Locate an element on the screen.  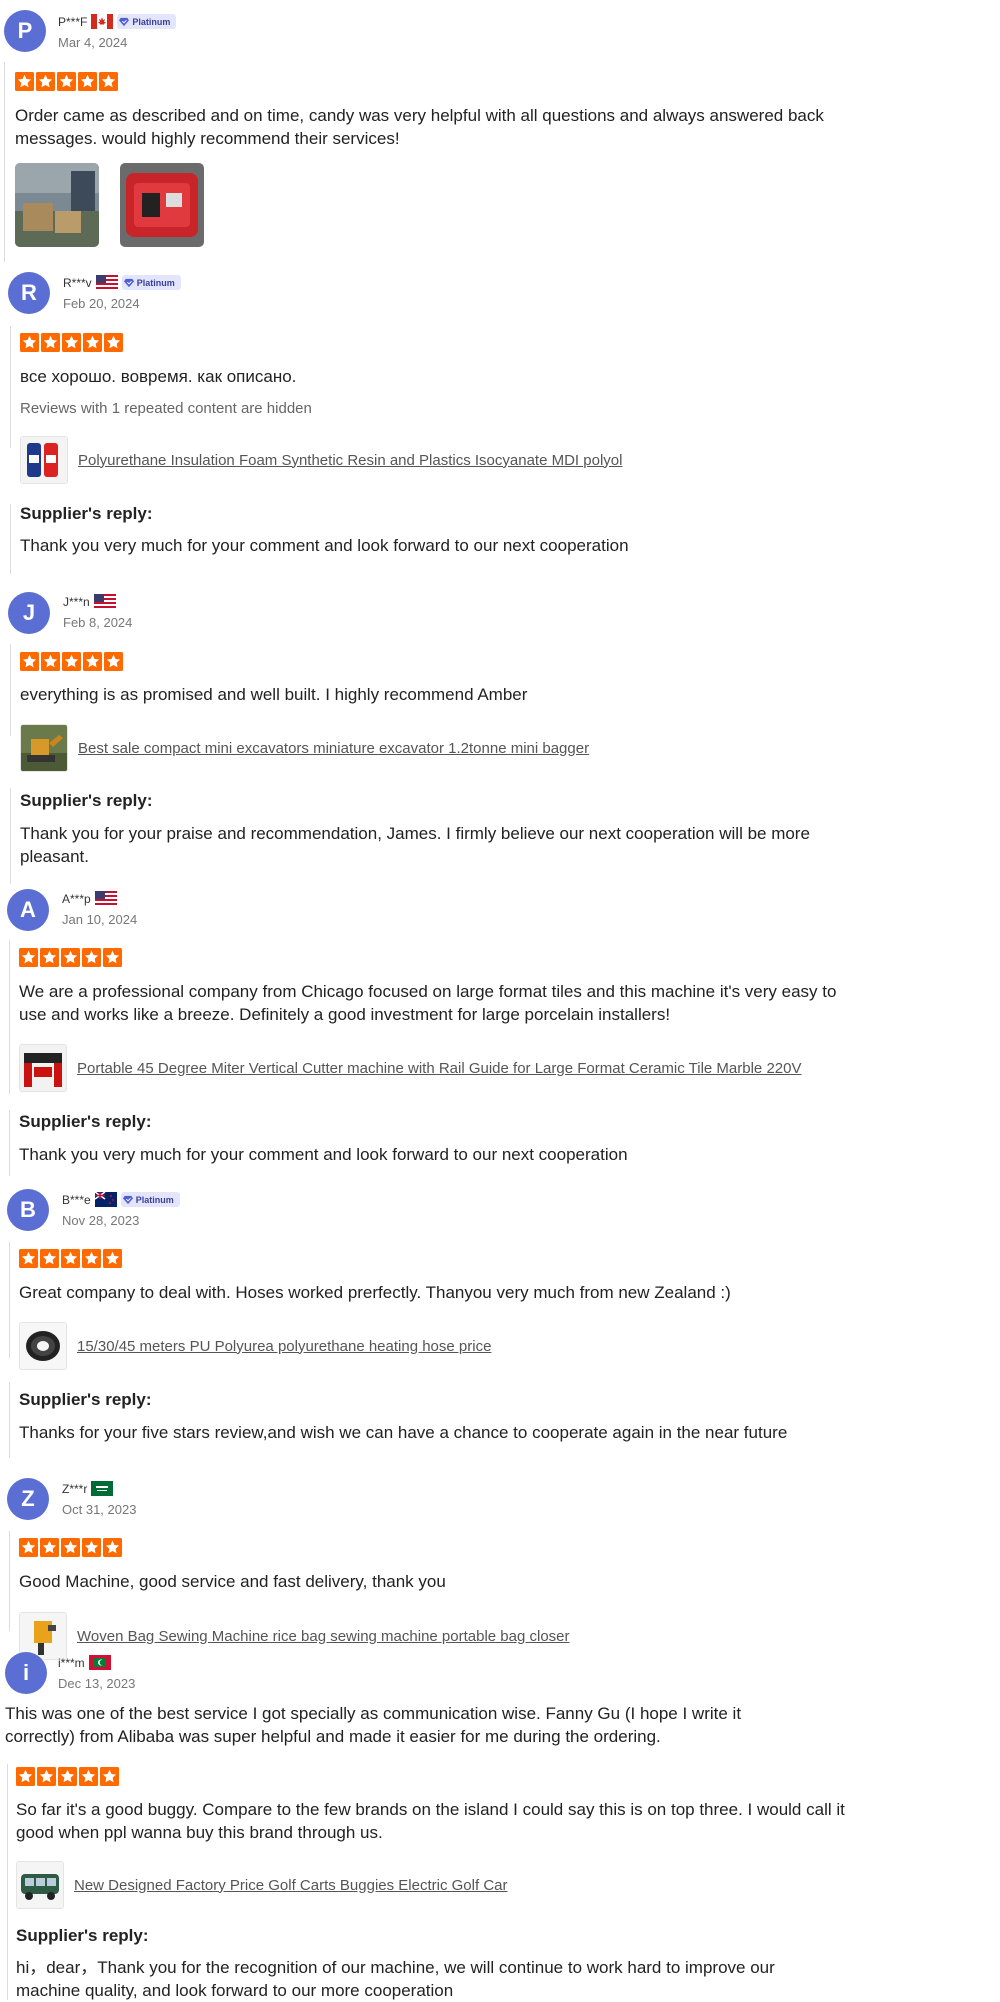
reviewer-info: i***m is located at coordinates (84, 1662).